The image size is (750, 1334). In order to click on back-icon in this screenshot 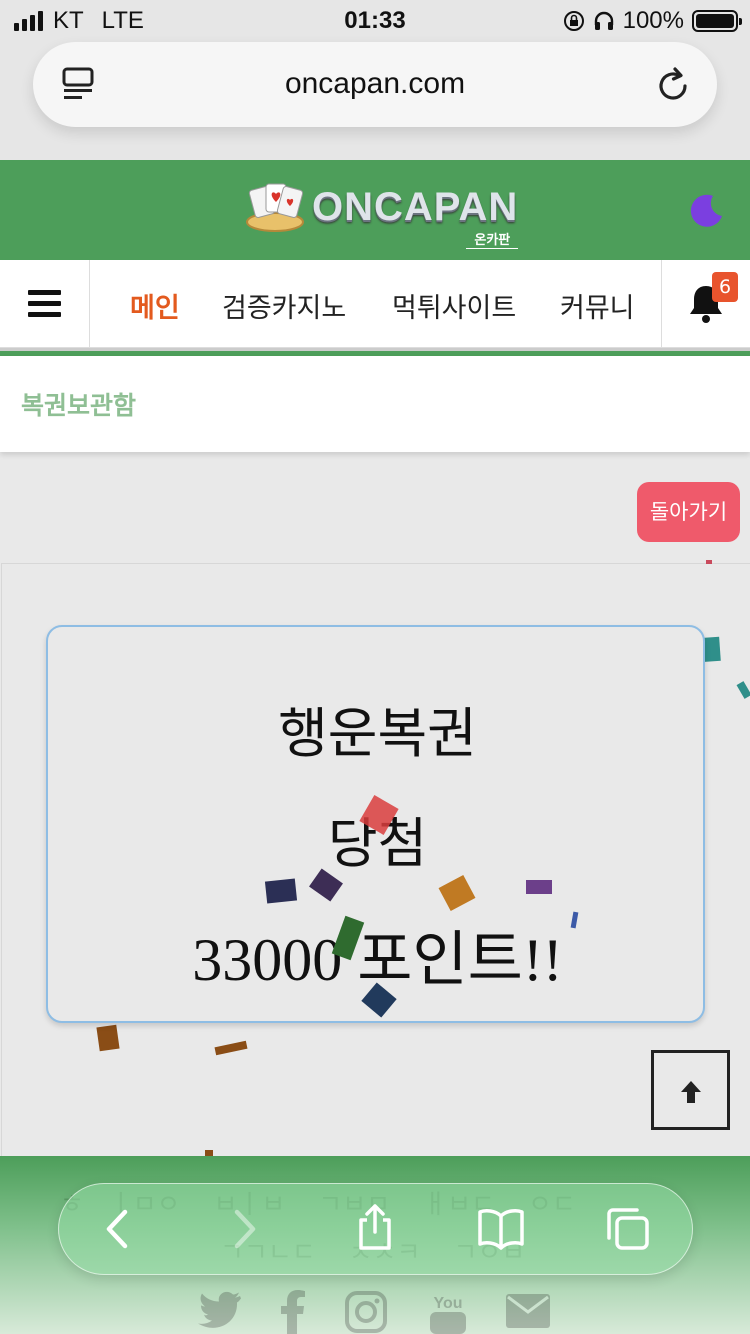, I will do `click(117, 1229)`.